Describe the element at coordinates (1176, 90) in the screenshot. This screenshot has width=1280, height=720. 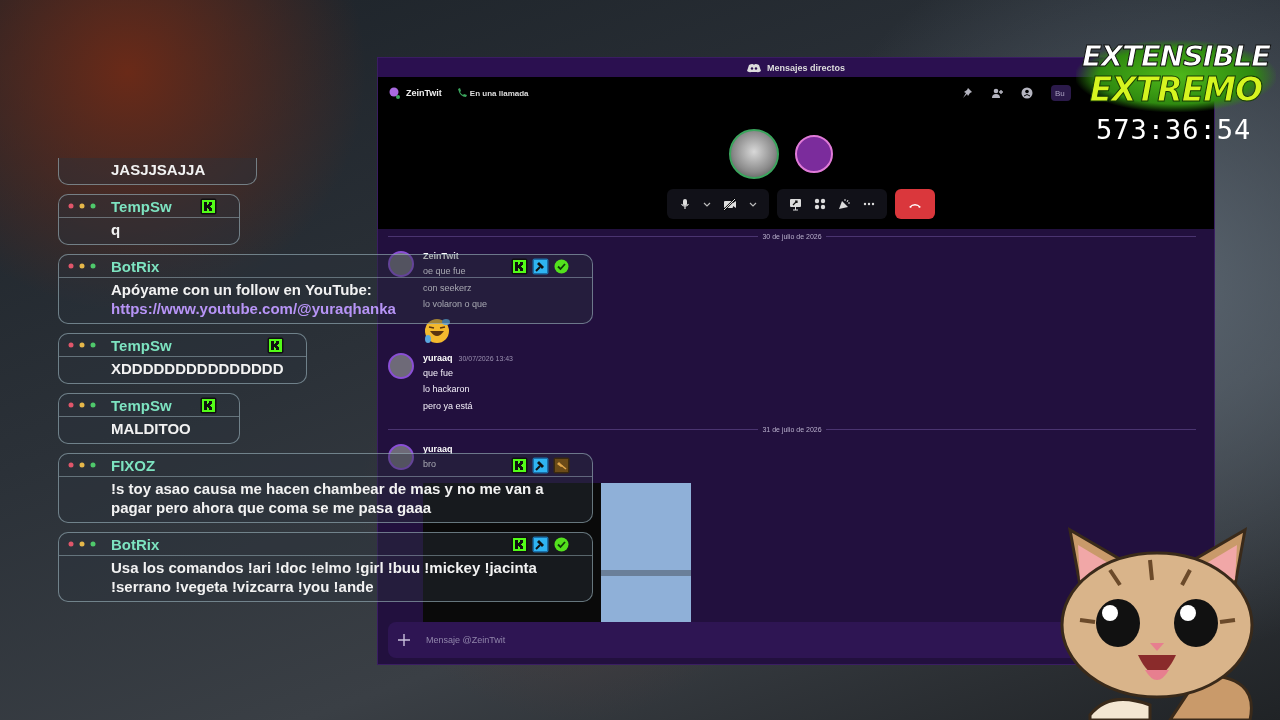
I see `logo-subtitle: EXTREMO` at that location.